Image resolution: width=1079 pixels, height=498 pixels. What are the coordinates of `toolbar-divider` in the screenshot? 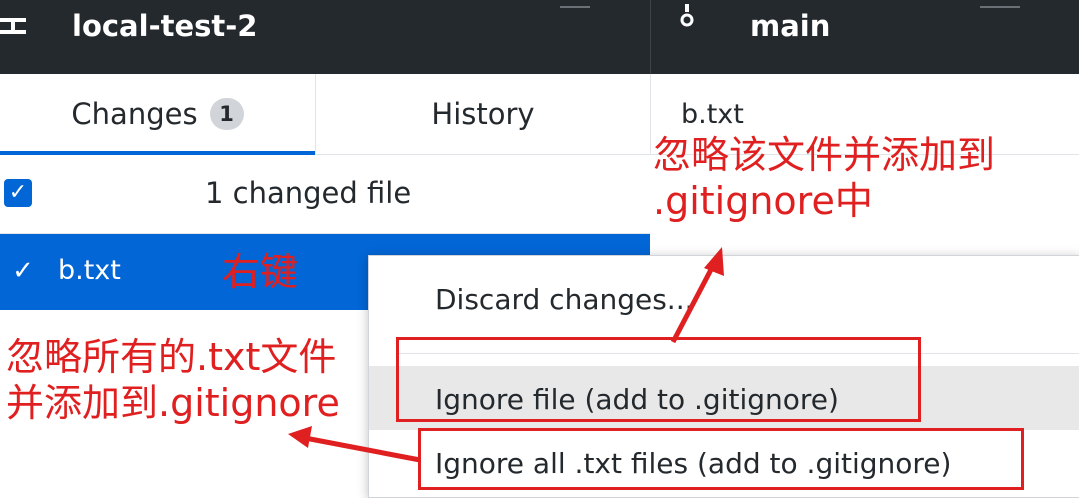 It's located at (650, 37).